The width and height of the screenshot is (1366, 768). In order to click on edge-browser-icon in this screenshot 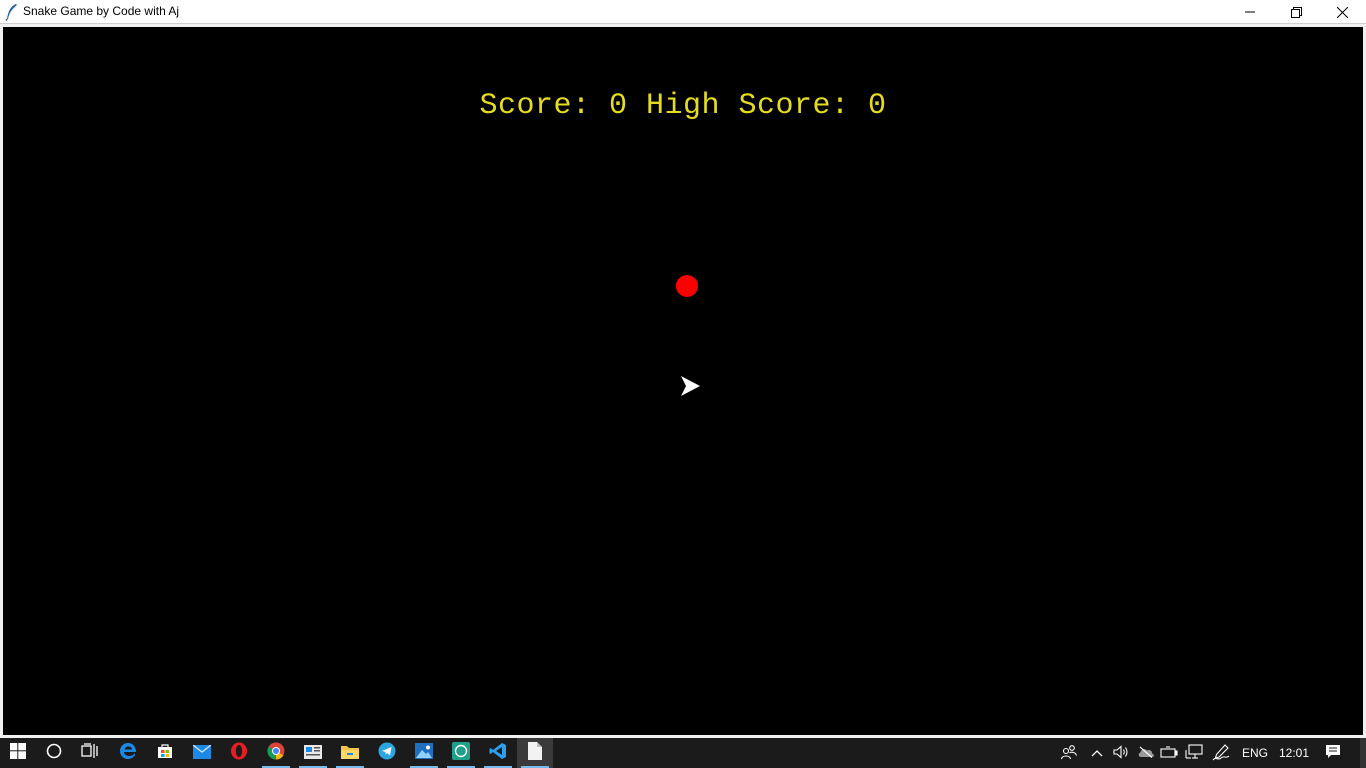, I will do `click(128, 753)`.